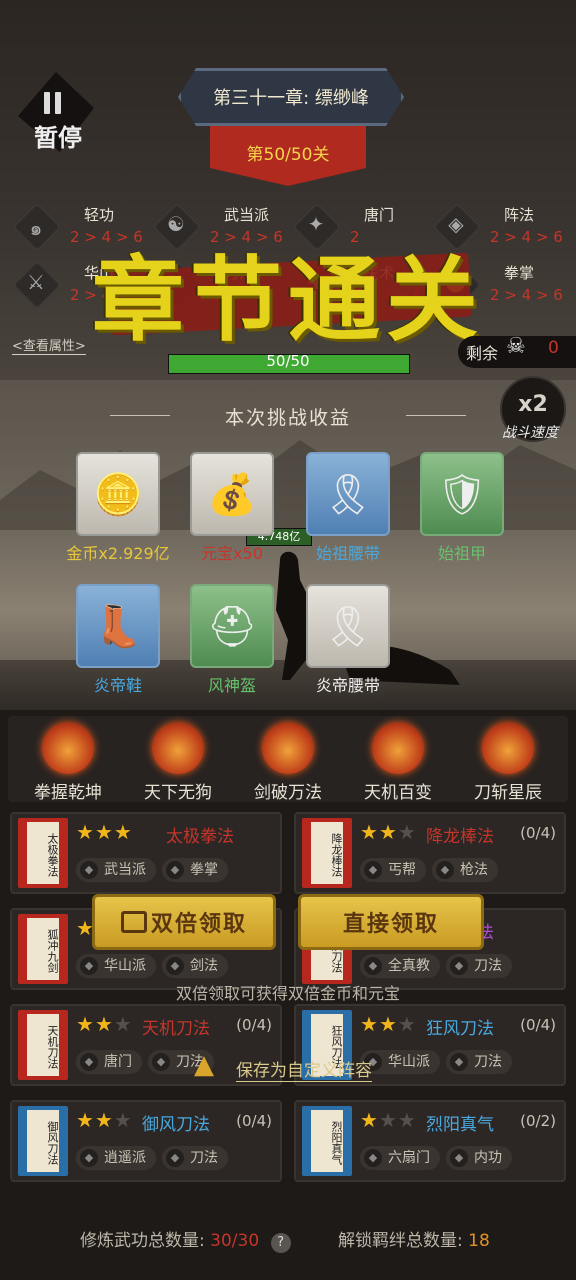 This screenshot has width=576, height=1280. Describe the element at coordinates (460, 837) in the screenshot. I see `martial-art-title: 降龙棒法` at that location.